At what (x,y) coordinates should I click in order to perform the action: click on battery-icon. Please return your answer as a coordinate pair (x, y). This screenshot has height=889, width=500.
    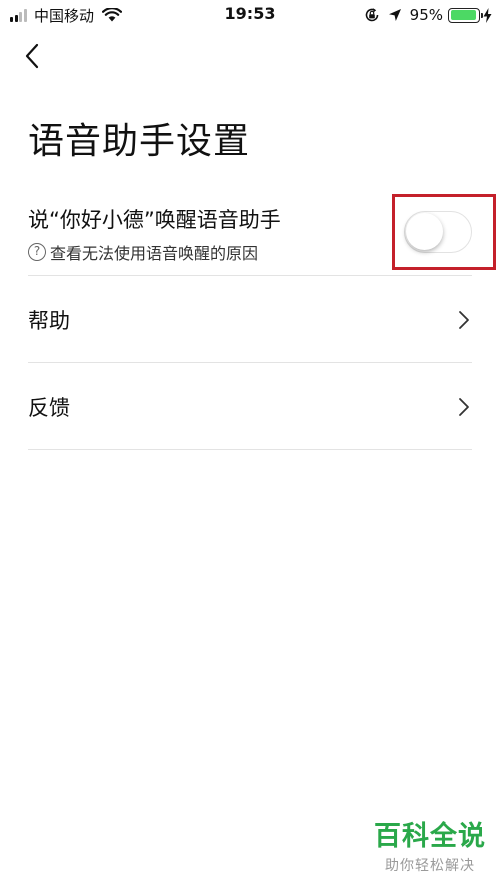
    Looking at the image, I should click on (465, 15).